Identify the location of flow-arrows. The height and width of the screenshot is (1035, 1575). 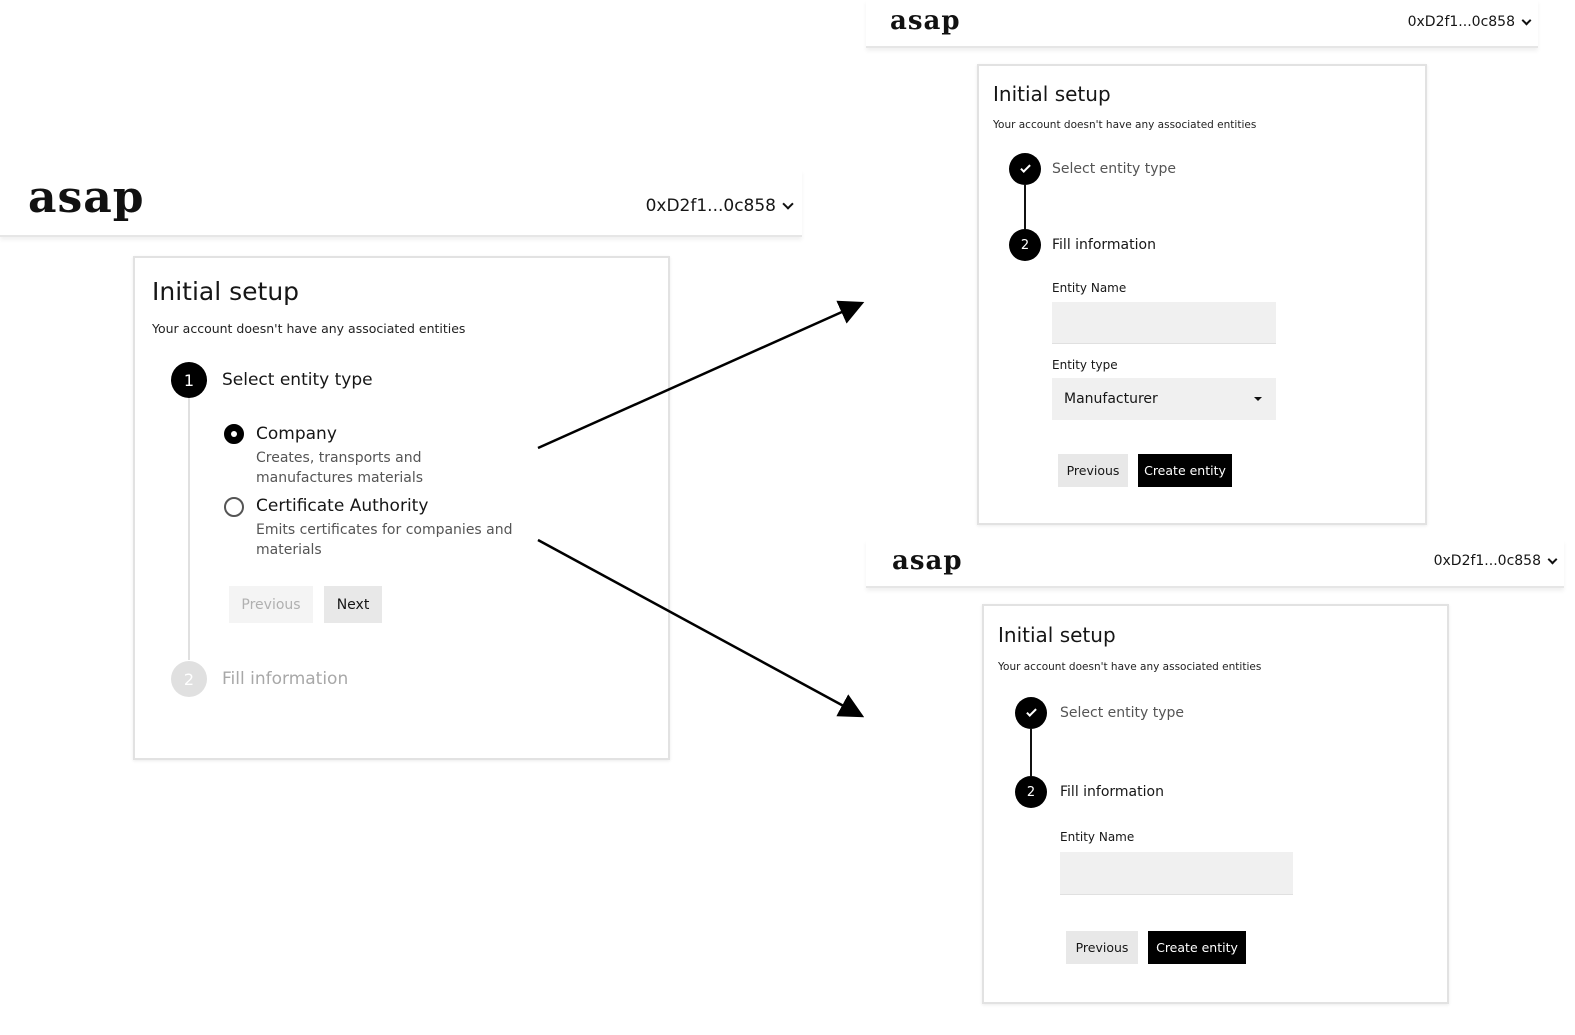
(701, 509).